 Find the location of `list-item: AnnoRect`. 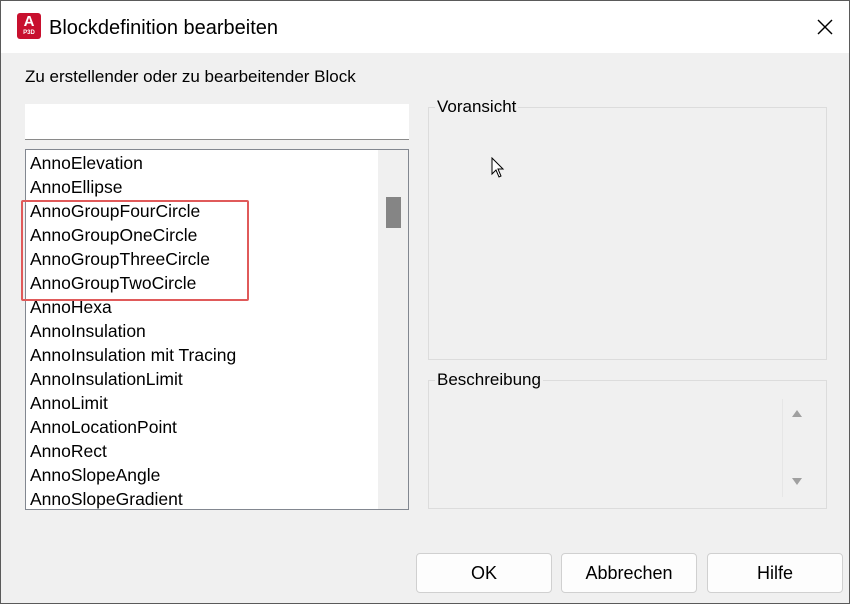

list-item: AnnoRect is located at coordinates (202, 451).